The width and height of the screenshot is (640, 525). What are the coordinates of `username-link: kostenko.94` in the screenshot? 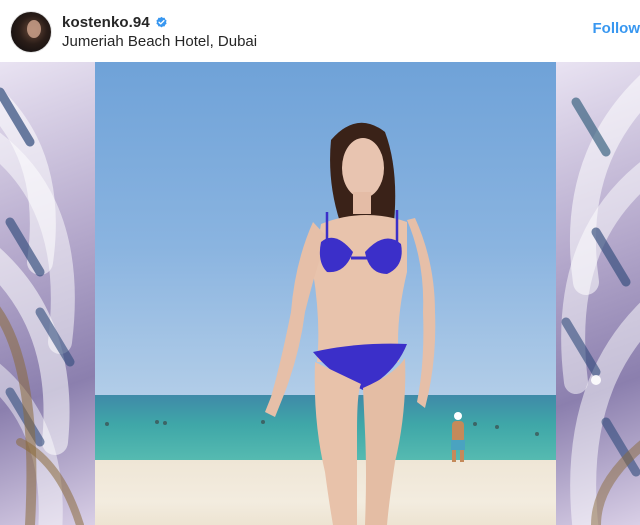 It's located at (106, 22).